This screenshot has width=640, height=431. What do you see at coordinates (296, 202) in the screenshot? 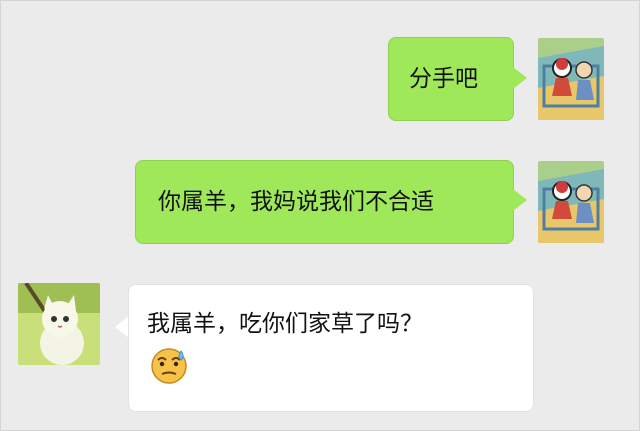
I see `message-text: 你属羊，我妈说我们不合适` at bounding box center [296, 202].